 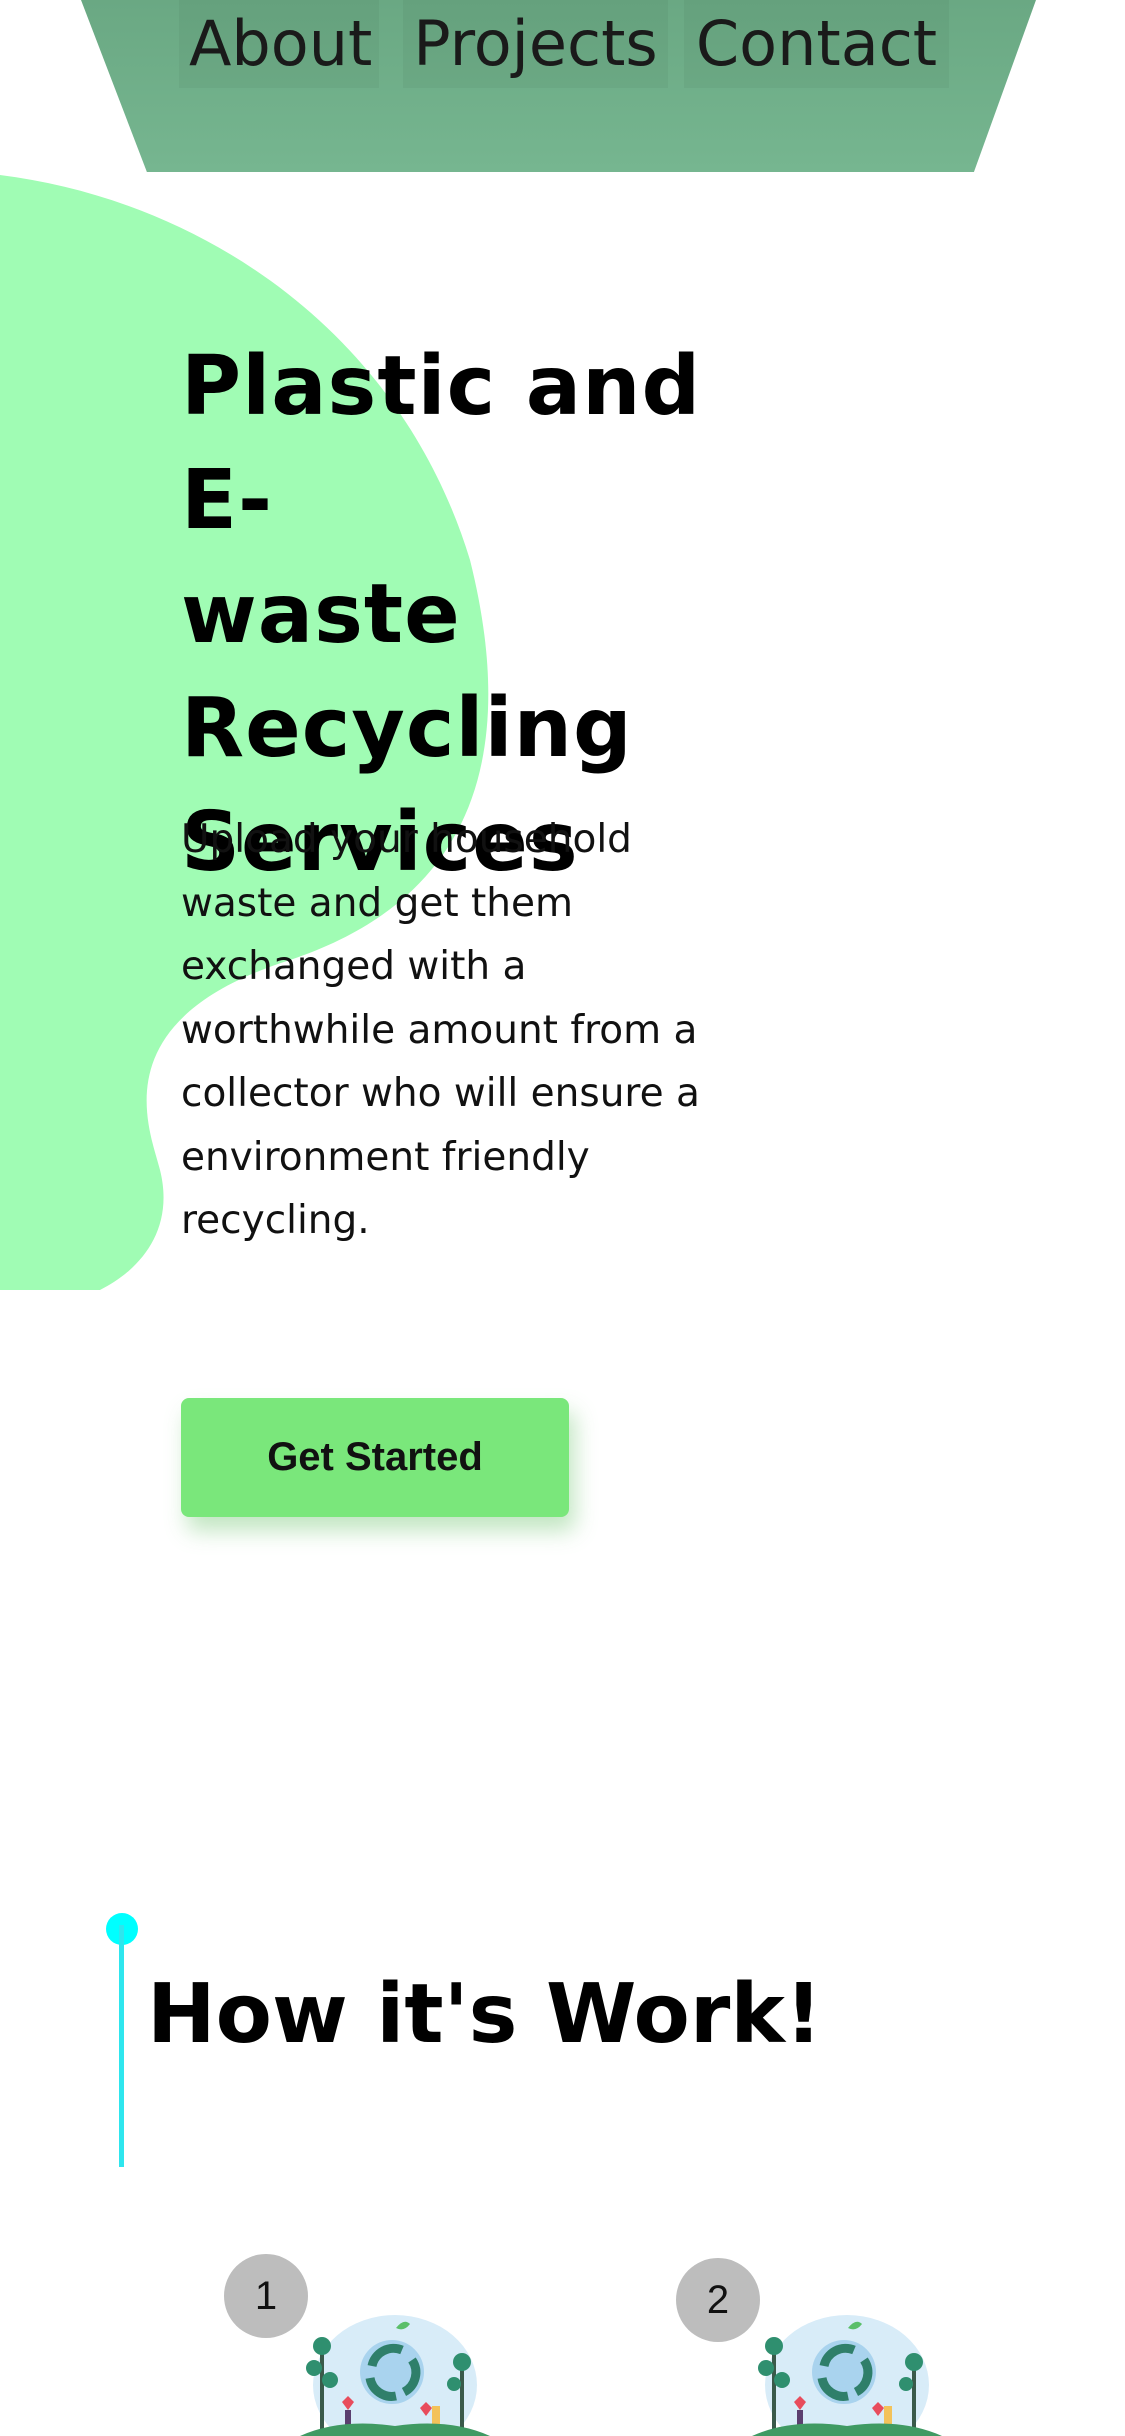 What do you see at coordinates (816, 44) in the screenshot?
I see `nav-link-contact: Contact` at bounding box center [816, 44].